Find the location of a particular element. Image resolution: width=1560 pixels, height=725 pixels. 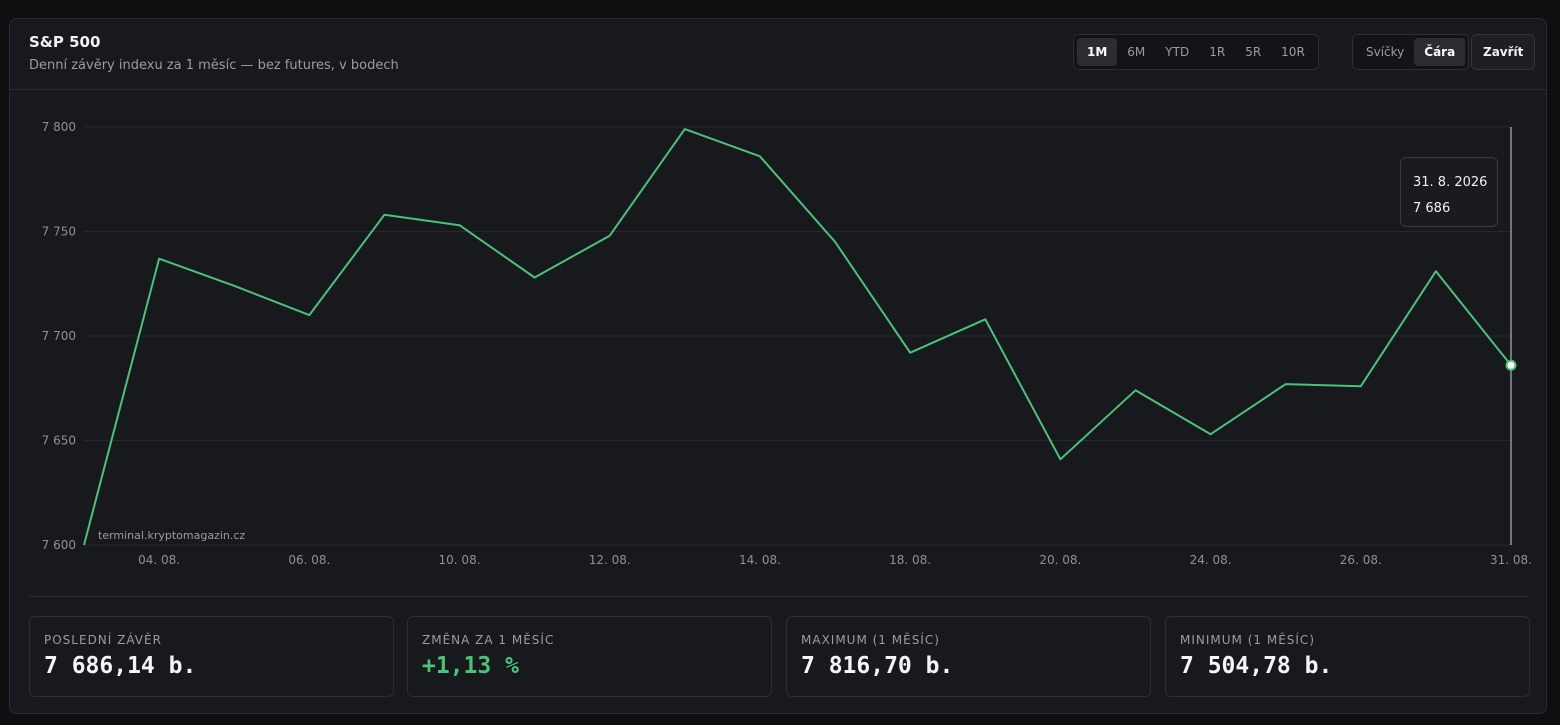

range-tab-ytd: YTD is located at coordinates (1177, 52).